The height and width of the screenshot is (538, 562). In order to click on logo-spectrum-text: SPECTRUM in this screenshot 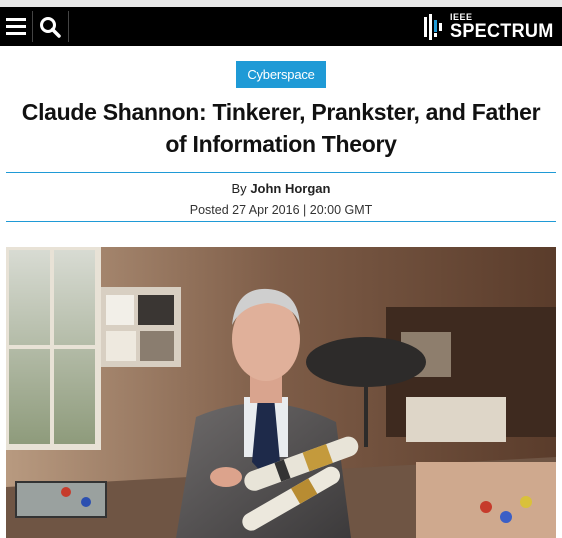, I will do `click(502, 31)`.